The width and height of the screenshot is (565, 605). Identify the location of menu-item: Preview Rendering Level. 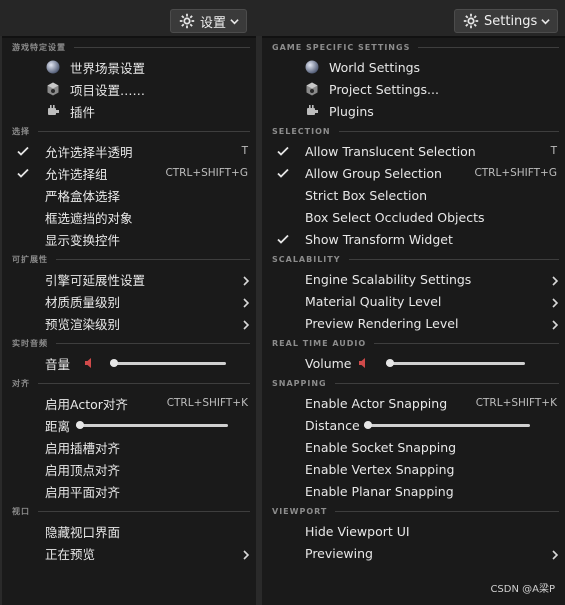
(413, 323).